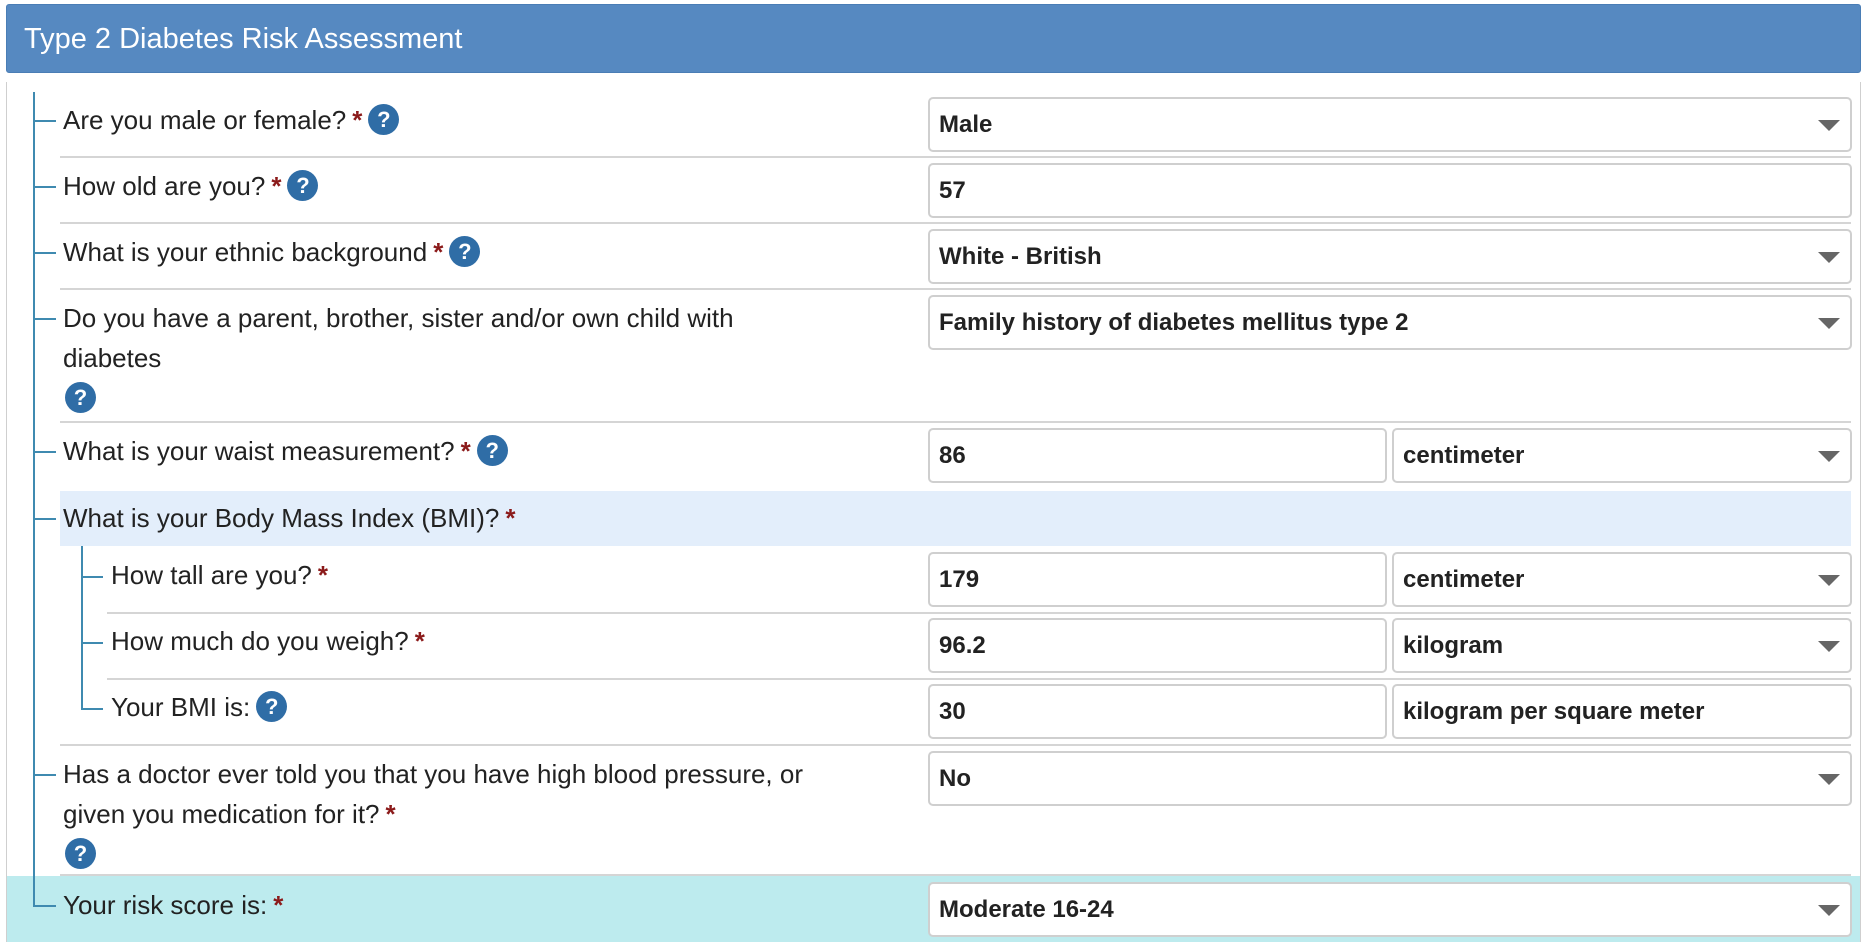  I want to click on height-input: 179, so click(1157, 579).